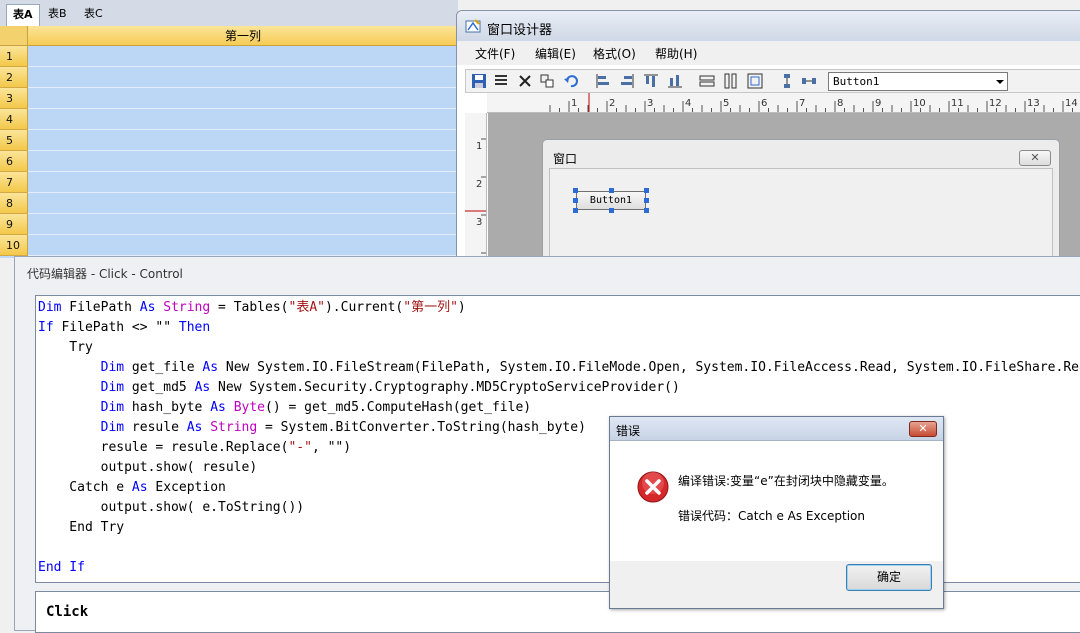 Image resolution: width=1080 pixels, height=633 pixels. What do you see at coordinates (707, 81) in the screenshot?
I see `same-width-icon` at bounding box center [707, 81].